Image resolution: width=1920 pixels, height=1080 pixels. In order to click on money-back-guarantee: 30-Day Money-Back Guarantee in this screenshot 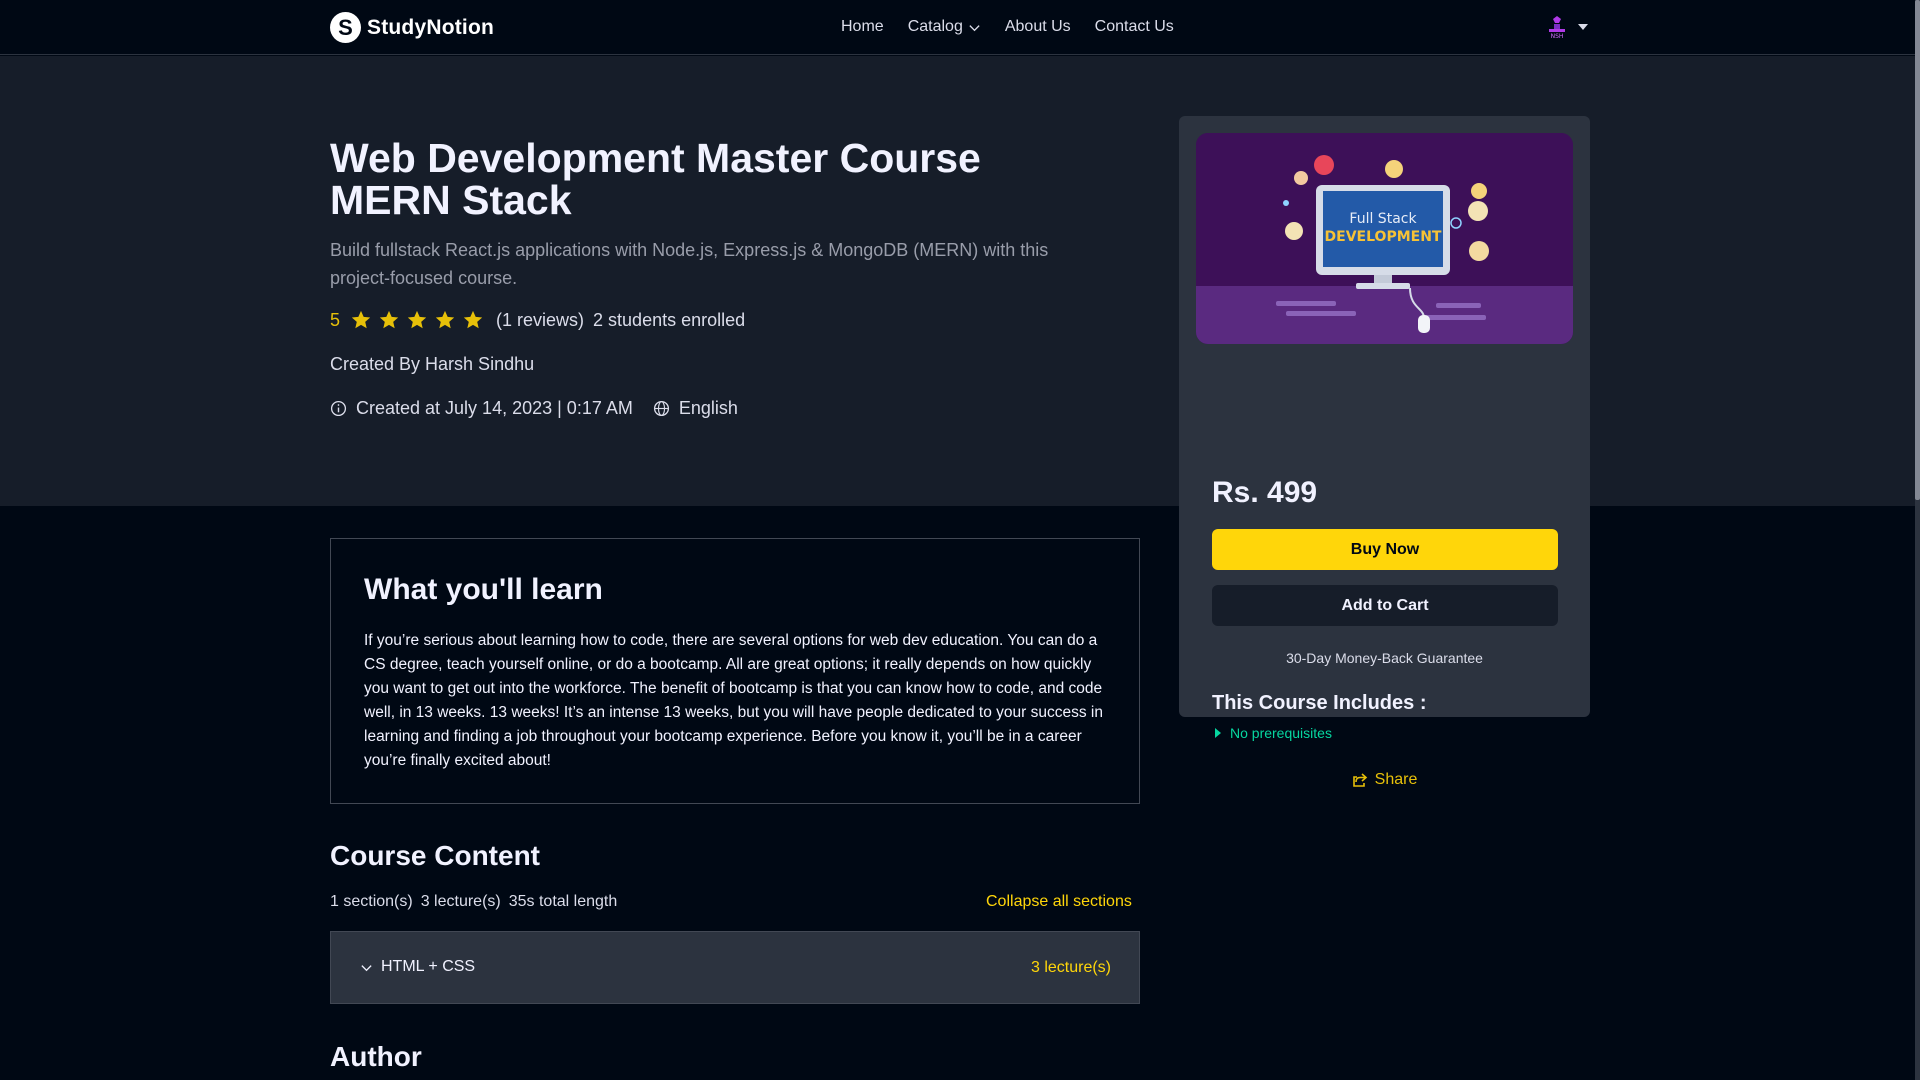, I will do `click(1384, 658)`.